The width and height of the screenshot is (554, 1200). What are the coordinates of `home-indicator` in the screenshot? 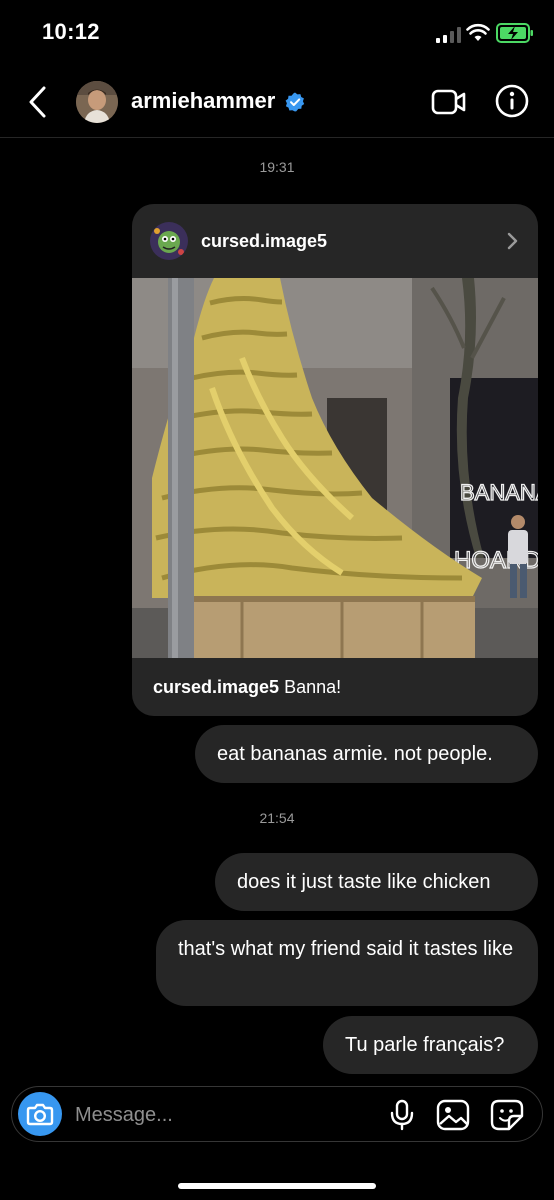 It's located at (277, 1186).